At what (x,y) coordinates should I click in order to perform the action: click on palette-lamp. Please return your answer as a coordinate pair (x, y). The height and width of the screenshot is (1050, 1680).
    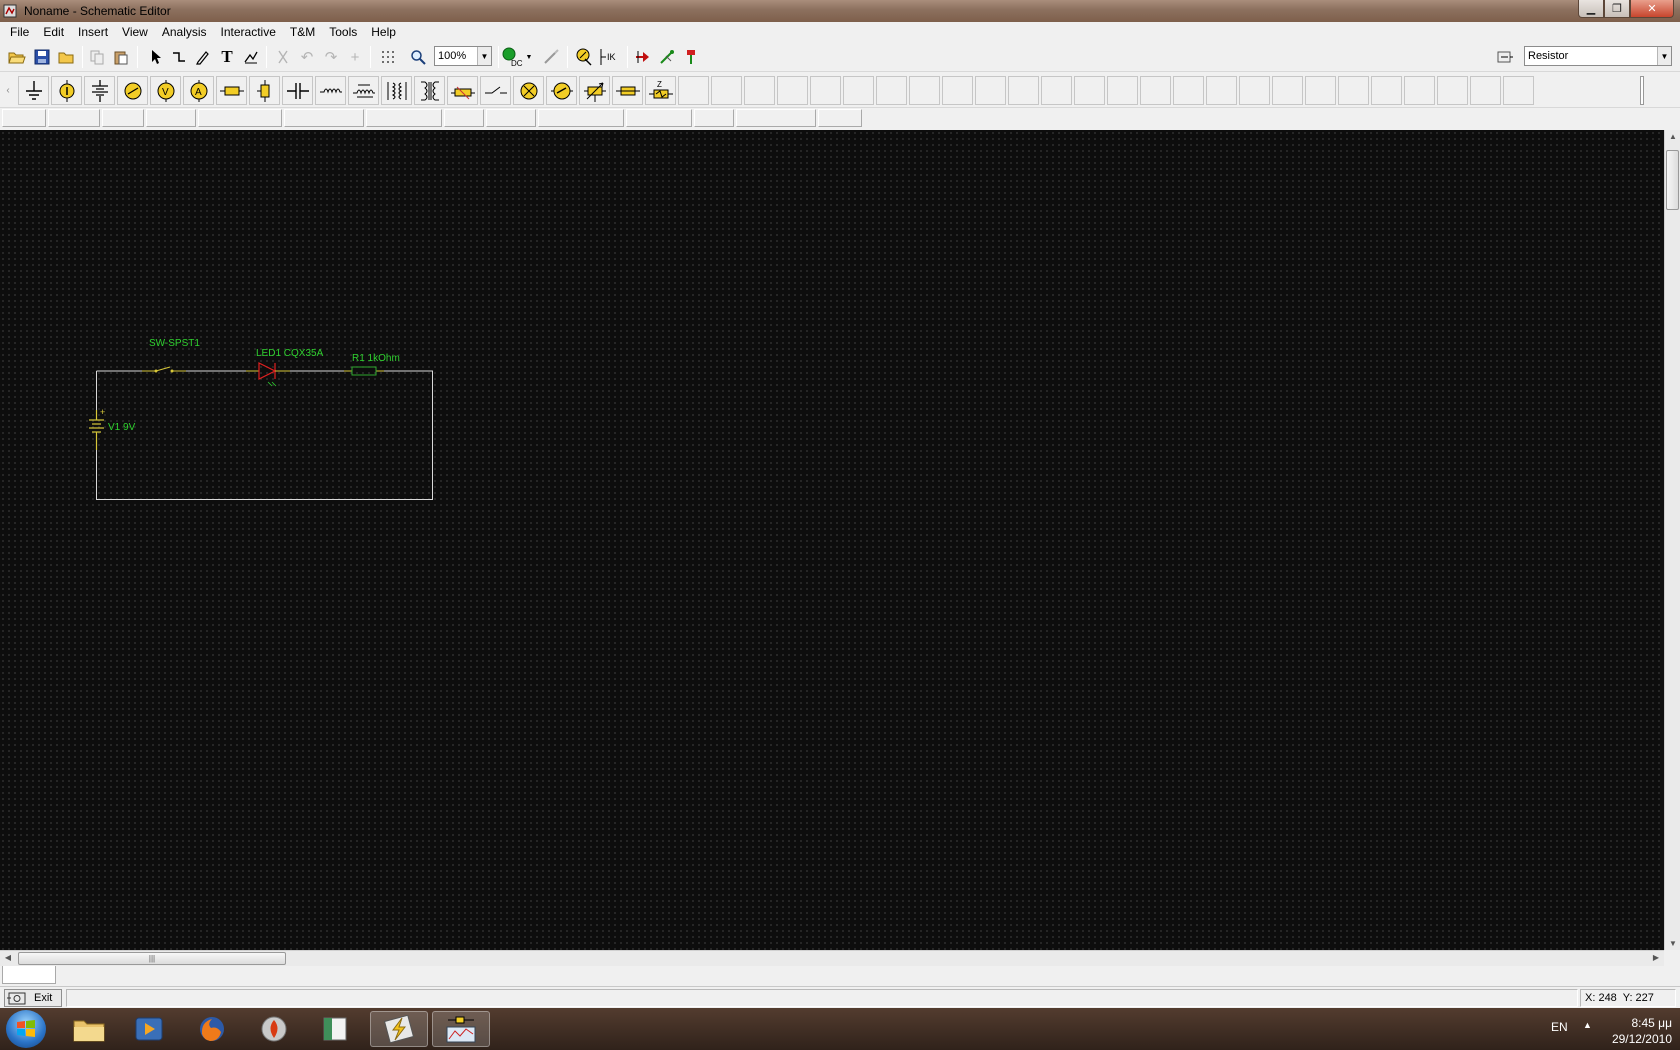
    Looking at the image, I should click on (528, 90).